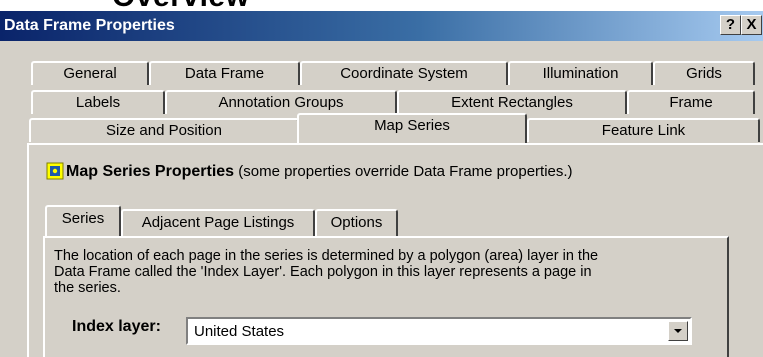  I want to click on index-layer-select: United States, so click(439, 331).